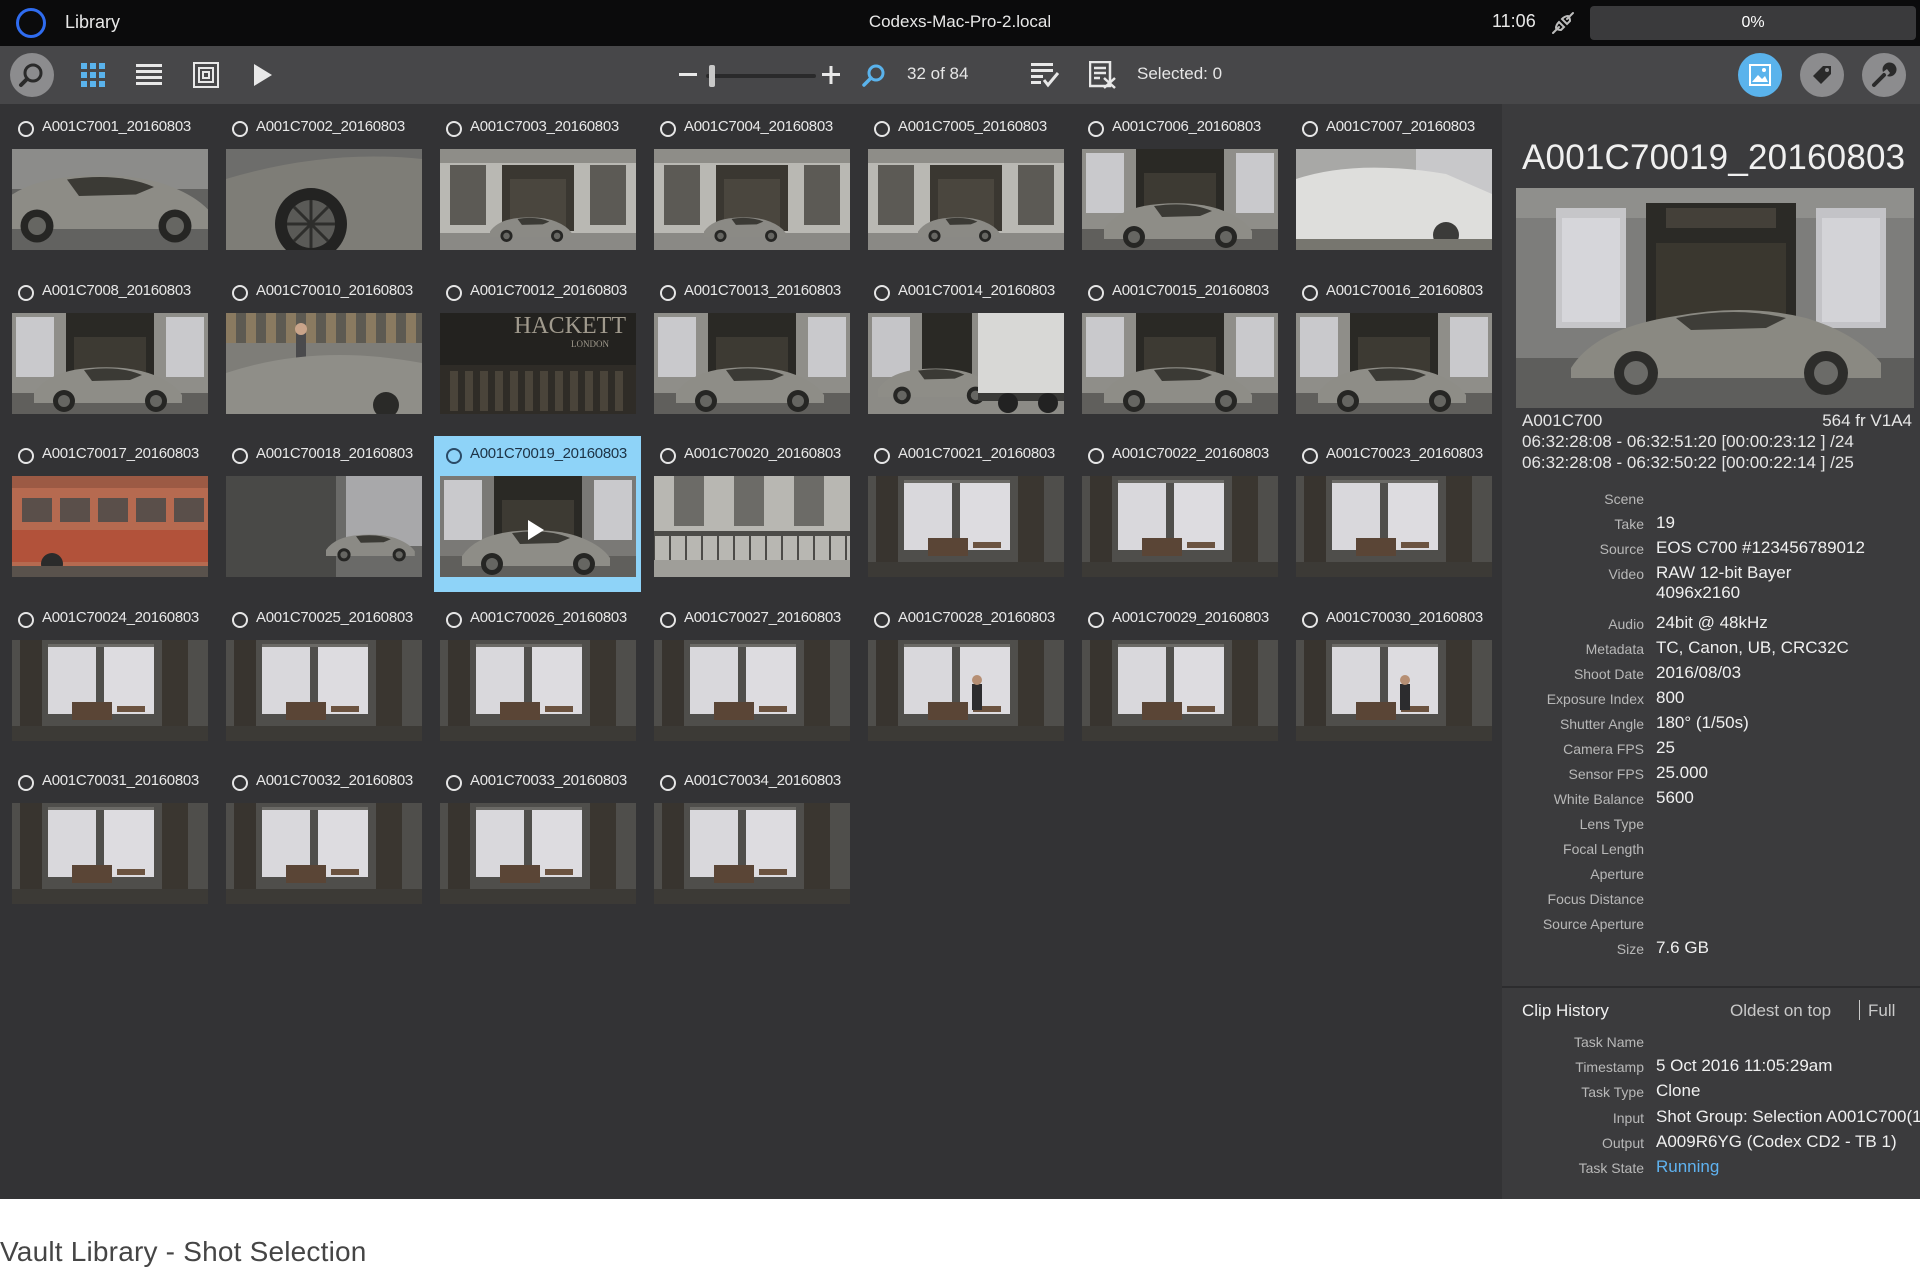 This screenshot has width=1920, height=1269. I want to click on image-panel-button, so click(1760, 75).